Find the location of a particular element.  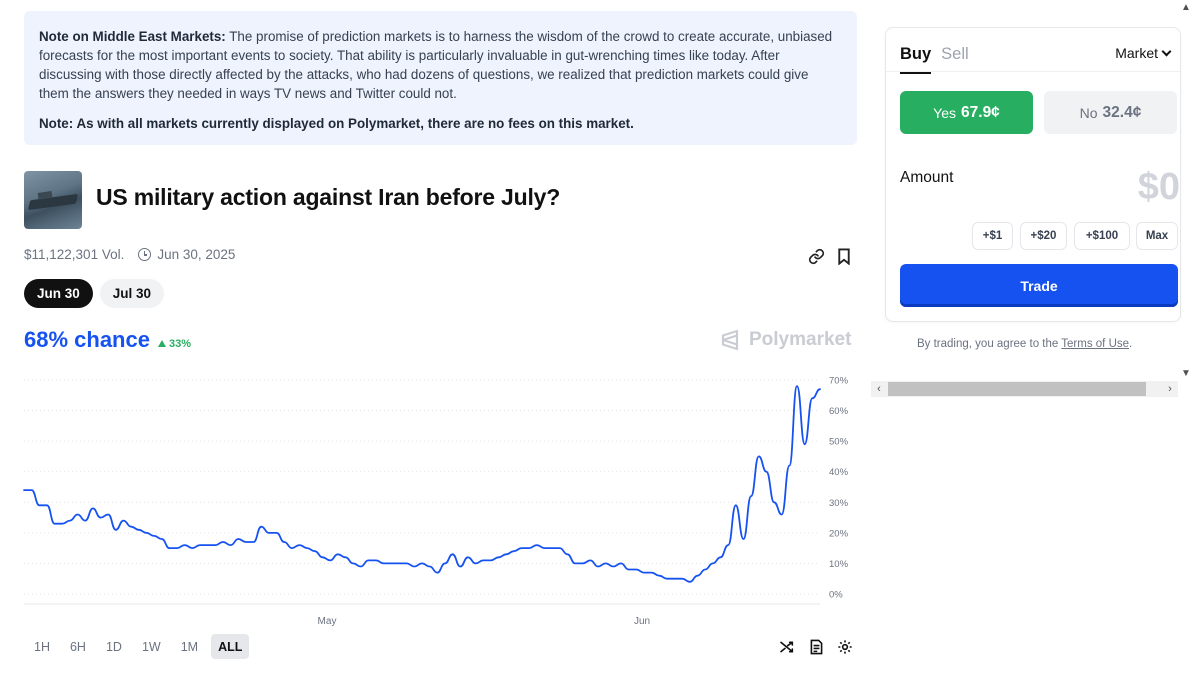

terms-suffix: . is located at coordinates (1131, 344).